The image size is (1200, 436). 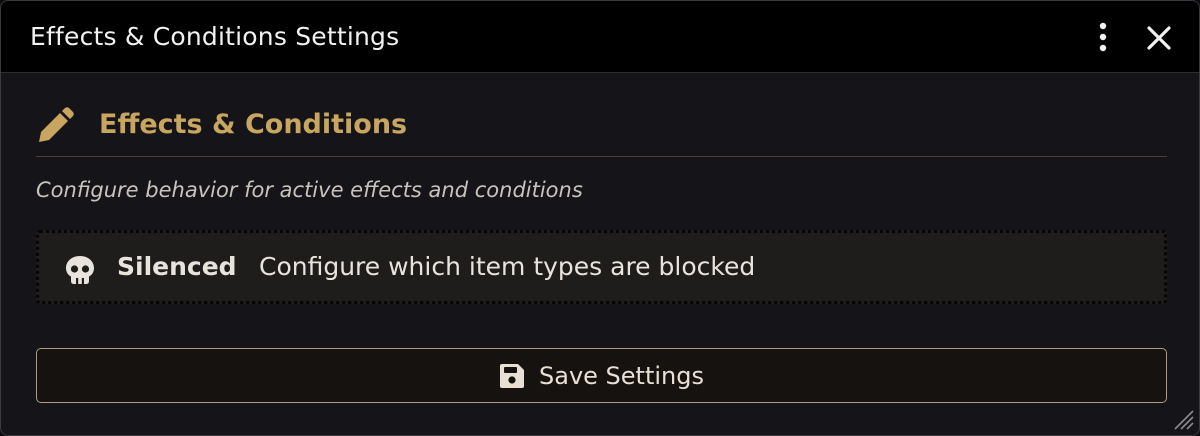 I want to click on close-icon, so click(x=1159, y=38).